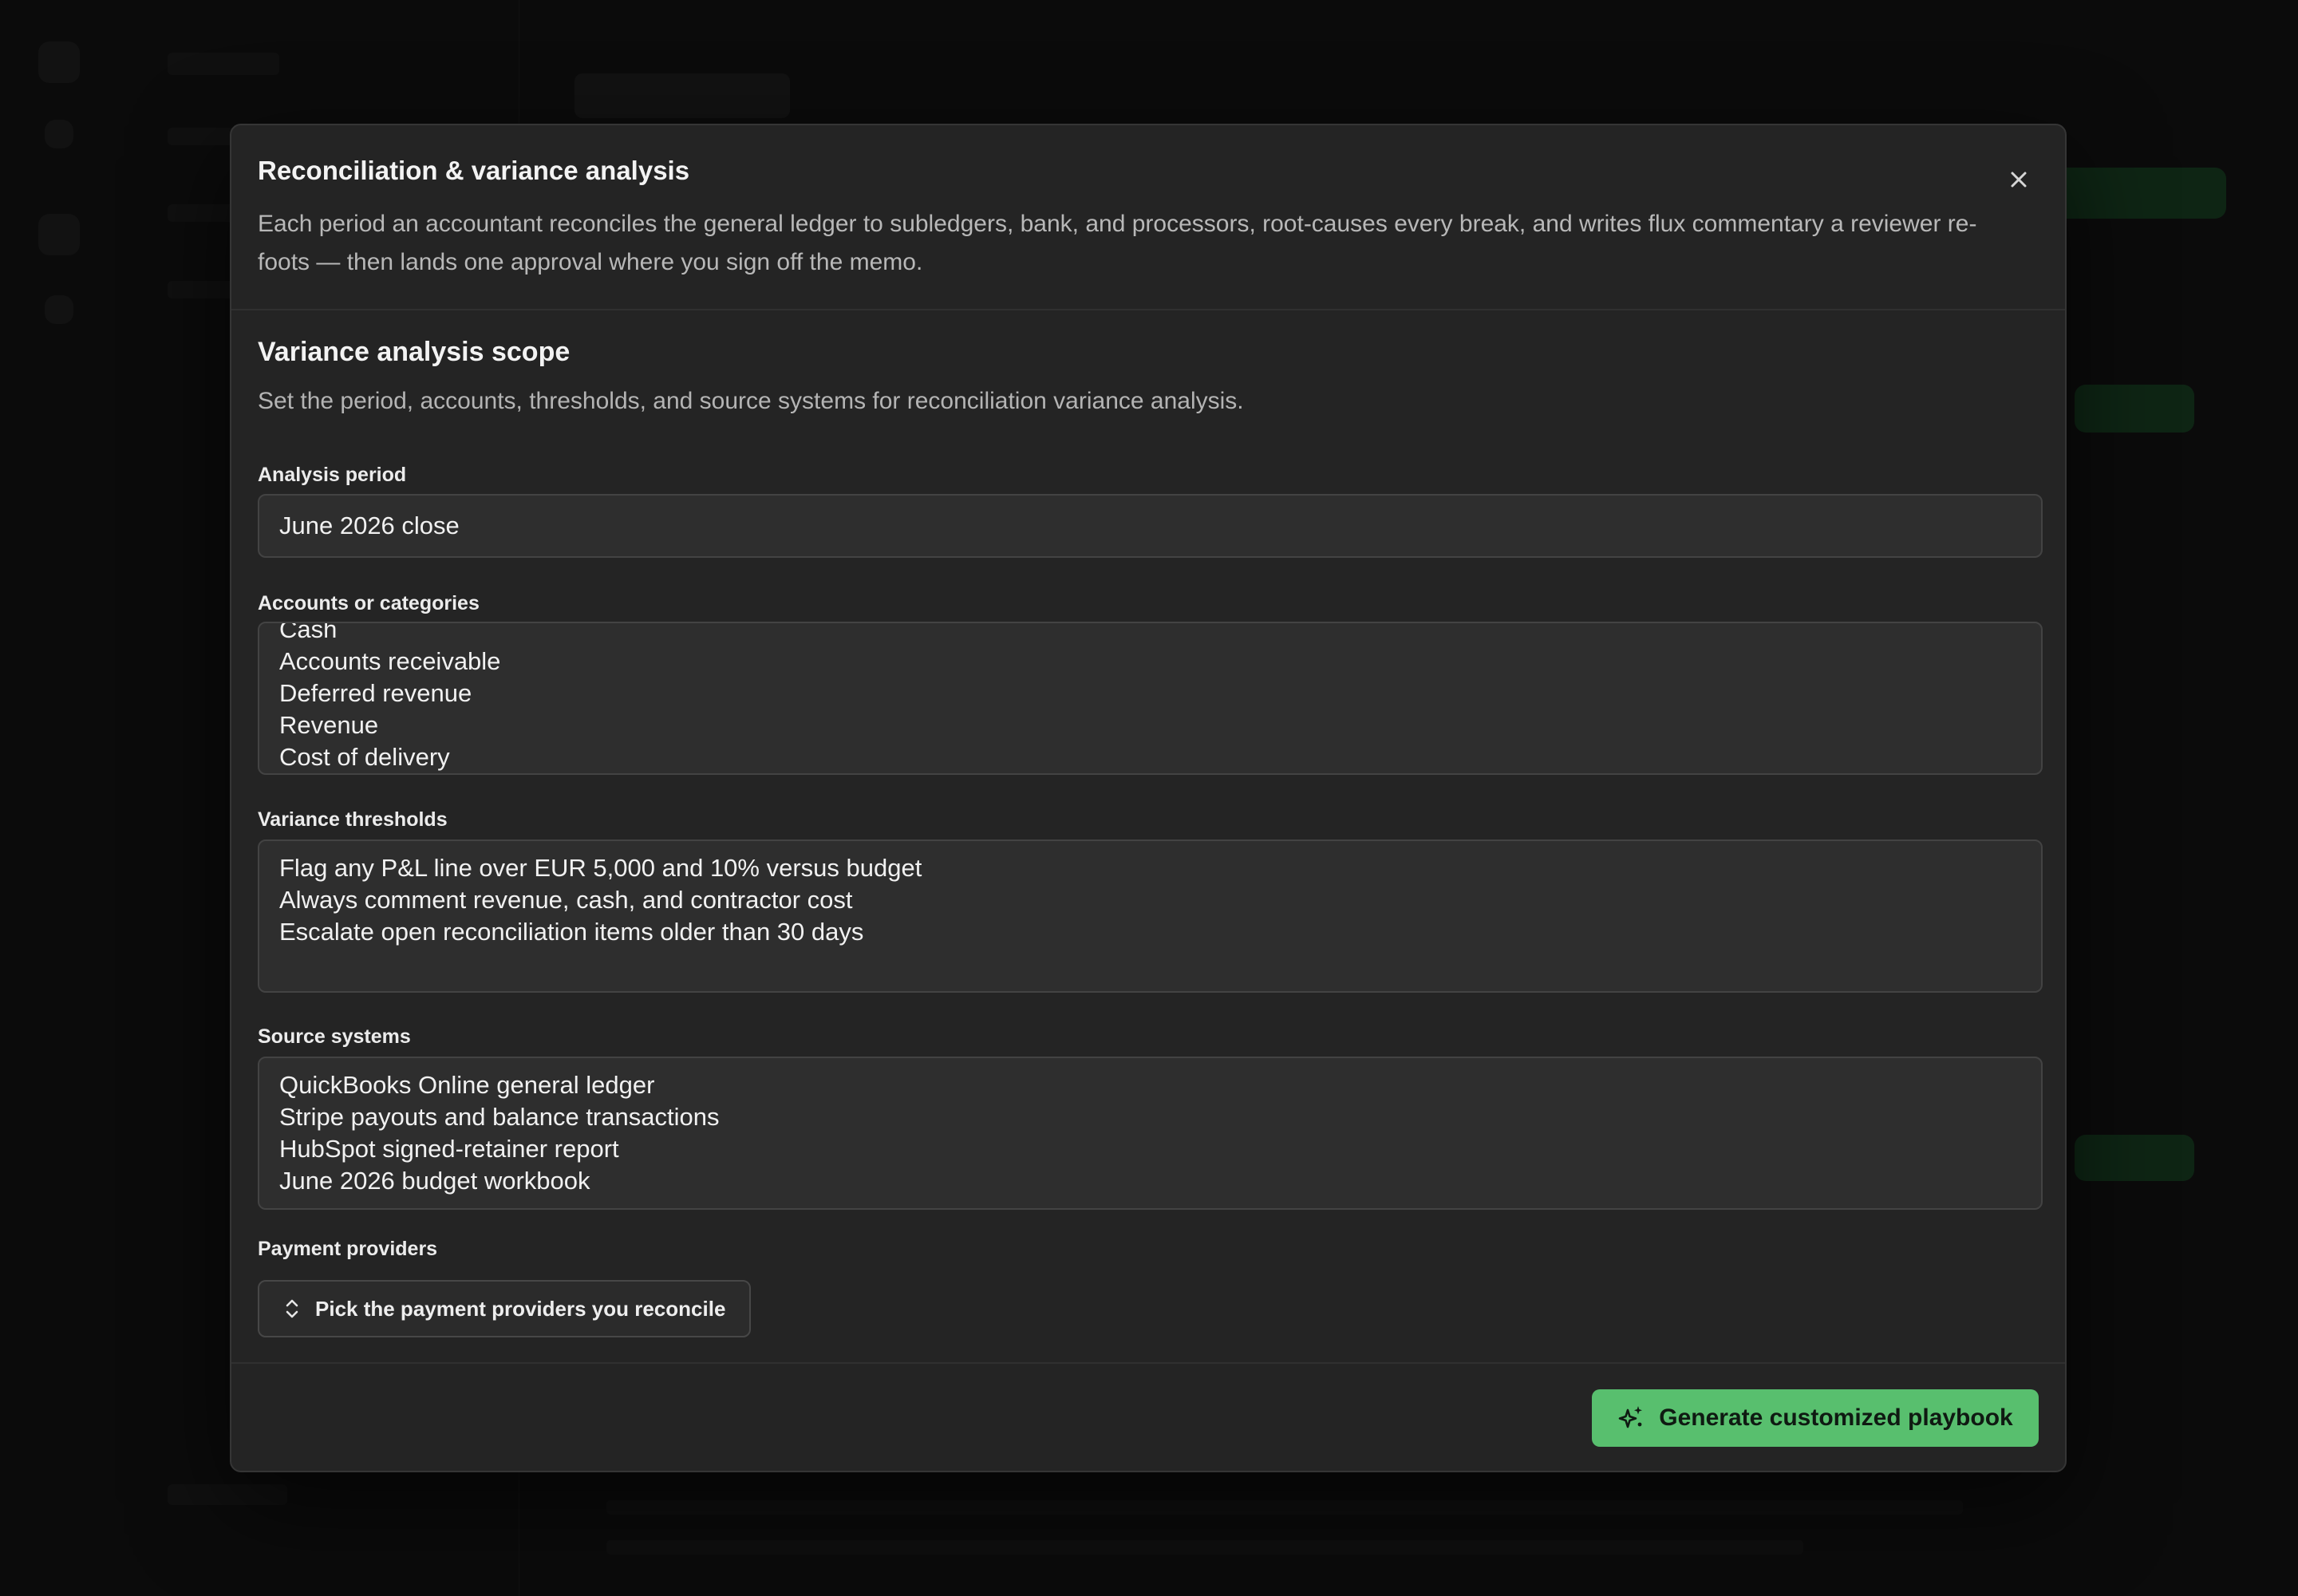 This screenshot has height=1596, width=2298. Describe the element at coordinates (292, 1308) in the screenshot. I see `chevron-up-down-icon` at that location.